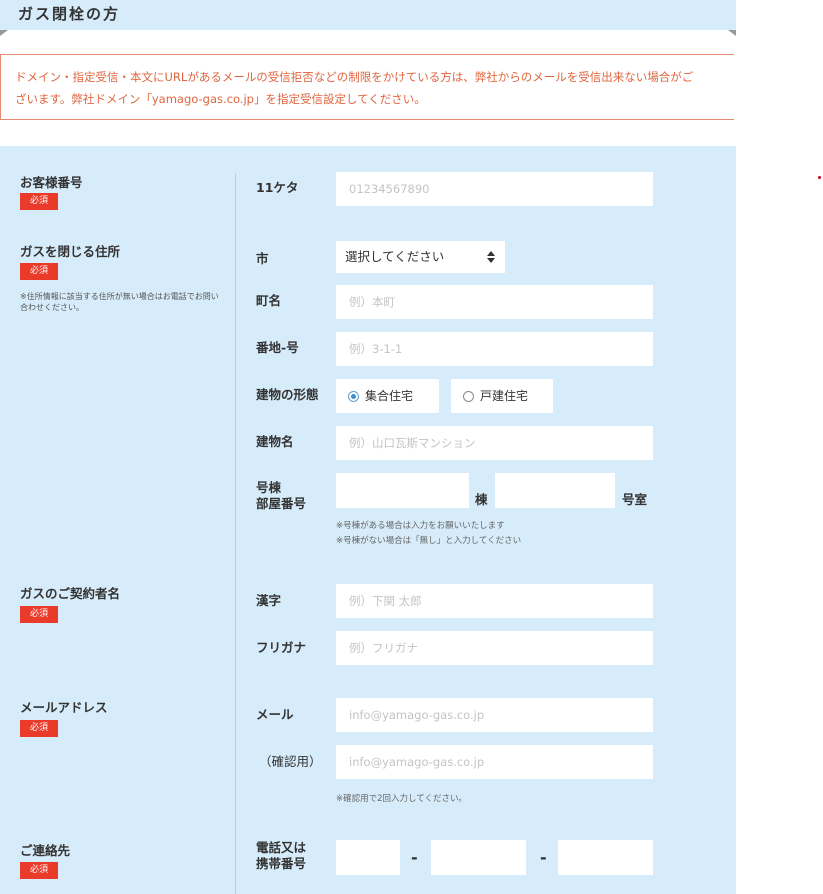 The height and width of the screenshot is (894, 823). I want to click on radio-unchecked-icon, so click(468, 396).